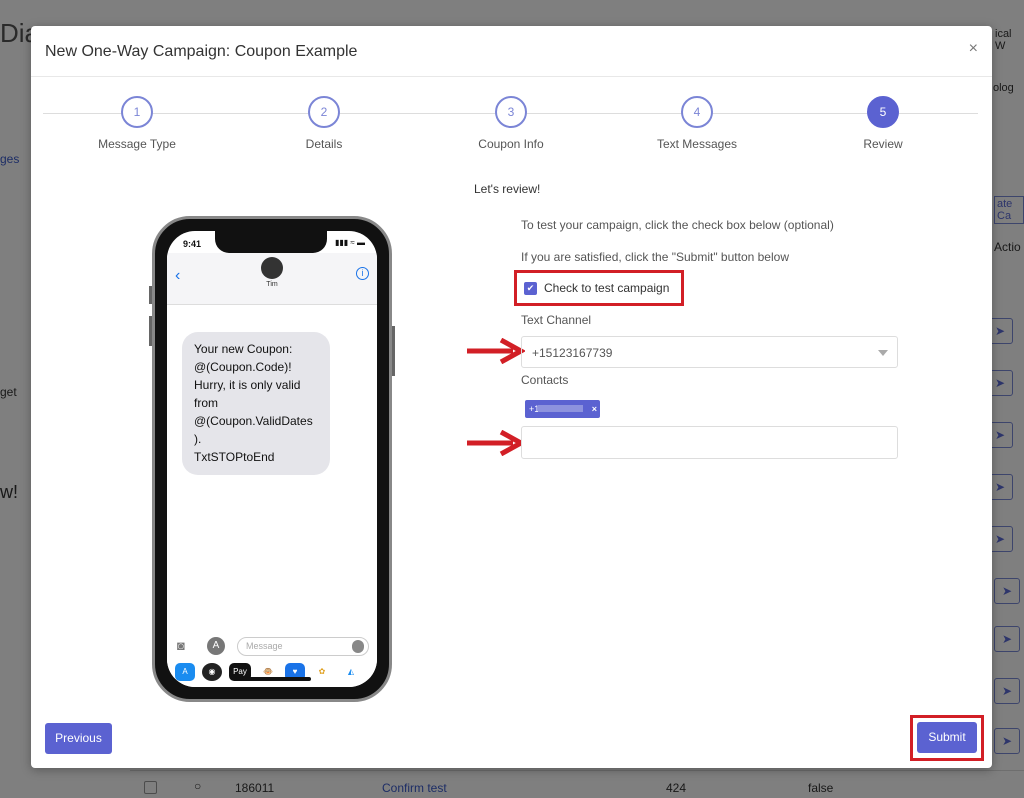  Describe the element at coordinates (606, 288) in the screenshot. I see `test-campaign-label: Check to test campaign` at that location.